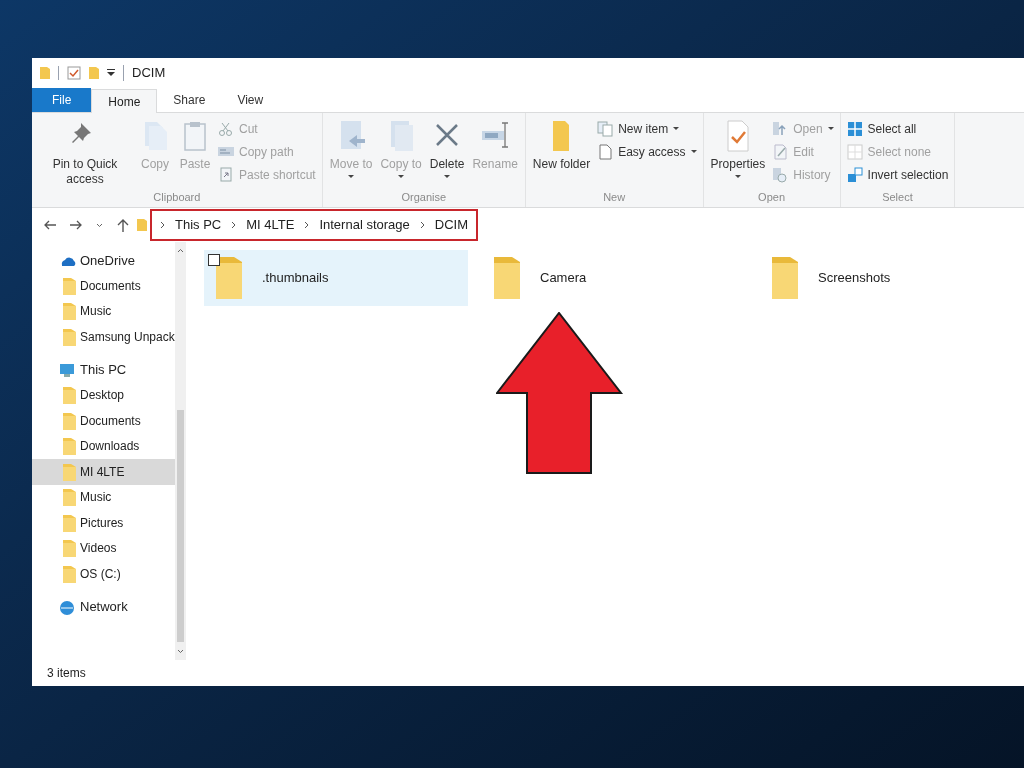  Describe the element at coordinates (67, 607) in the screenshot. I see `network-icon` at that location.